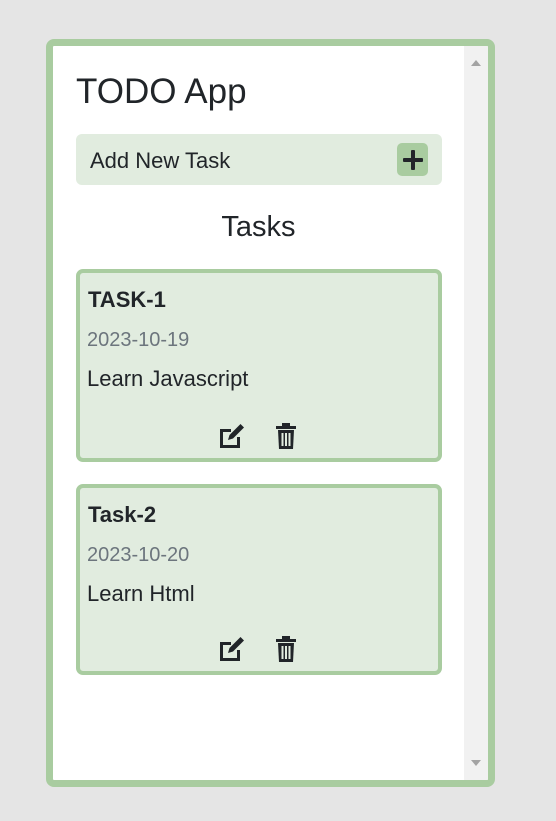 This screenshot has width=556, height=821. Describe the element at coordinates (141, 593) in the screenshot. I see `task-description: Learn Html` at that location.